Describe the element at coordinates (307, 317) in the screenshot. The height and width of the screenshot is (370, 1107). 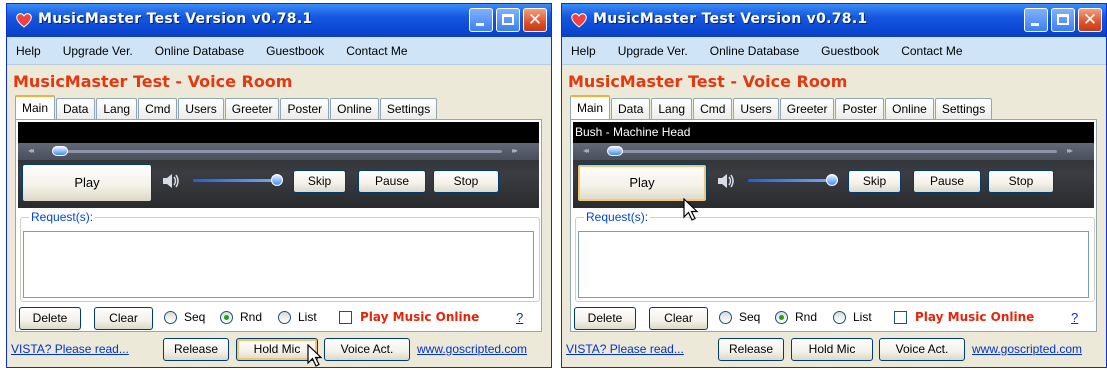
I see `radio-list-label: List` at that location.